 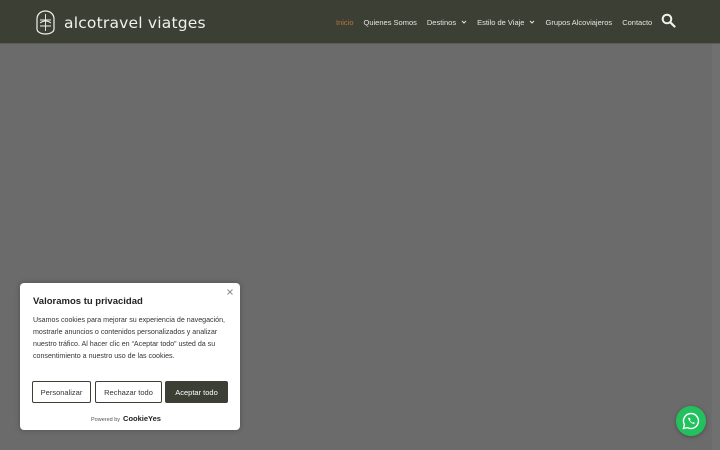 What do you see at coordinates (345, 22) in the screenshot?
I see `nav-item-inicio: Inicio` at bounding box center [345, 22].